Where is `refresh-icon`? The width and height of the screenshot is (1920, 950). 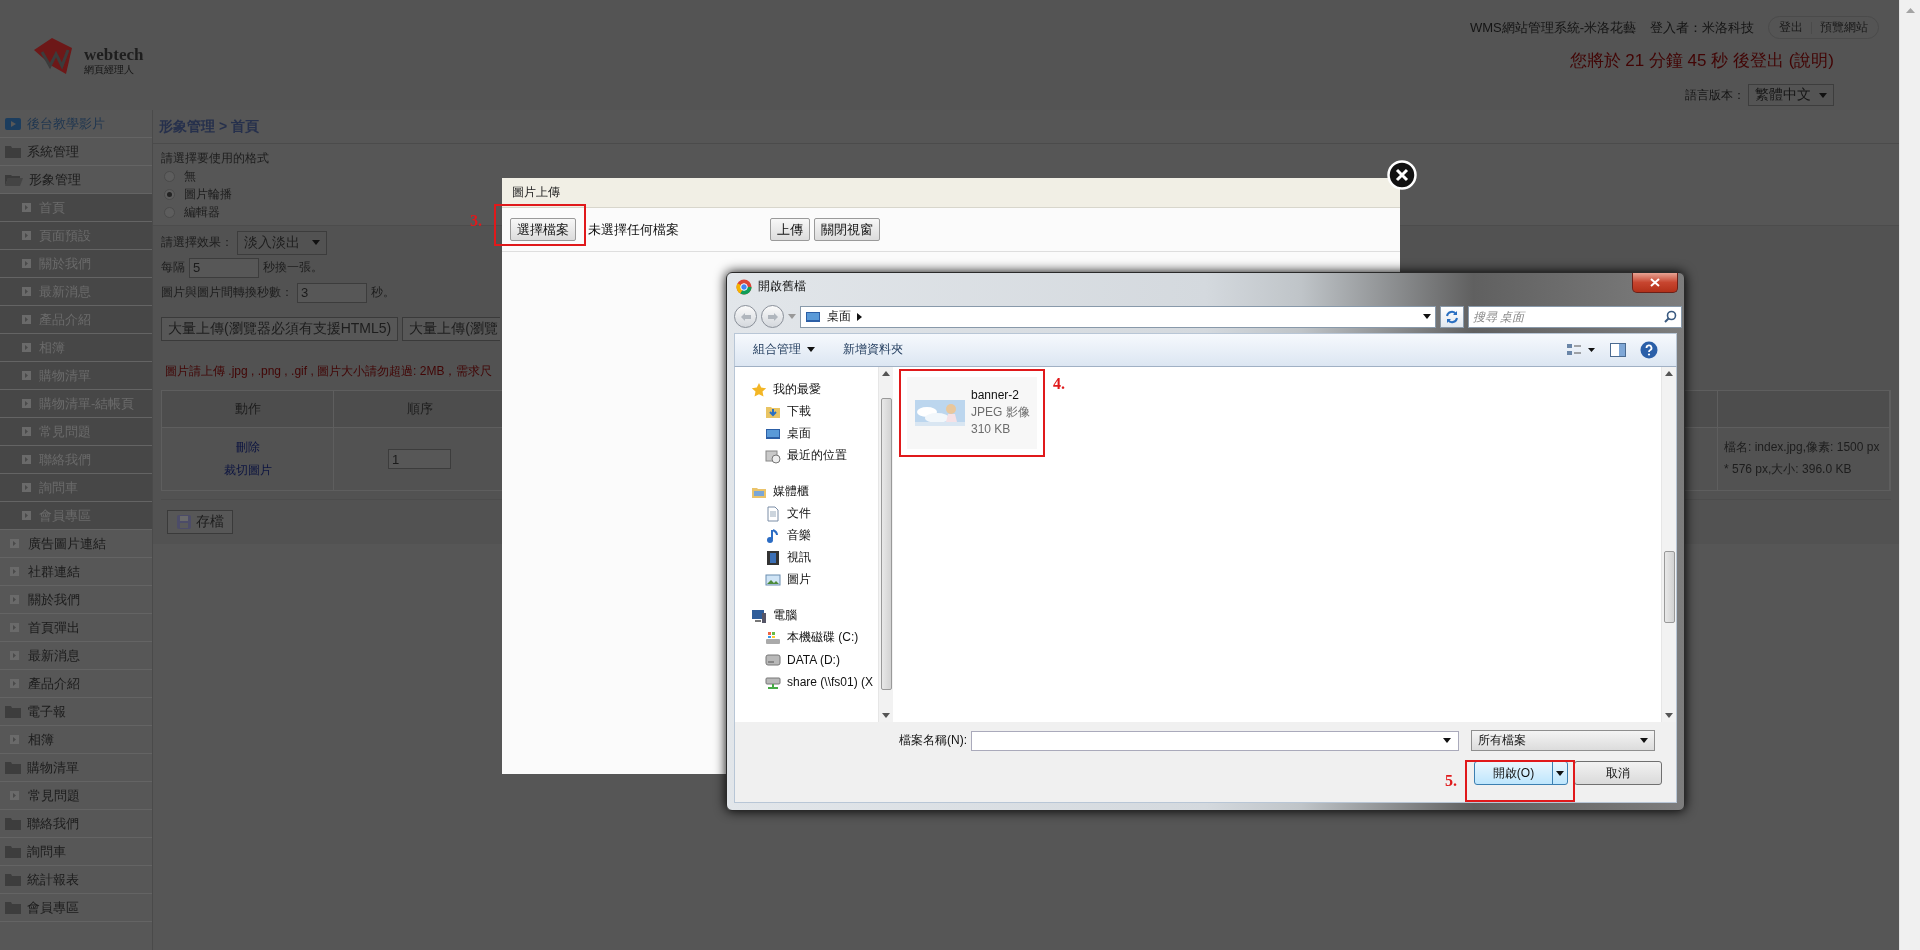 refresh-icon is located at coordinates (1452, 316).